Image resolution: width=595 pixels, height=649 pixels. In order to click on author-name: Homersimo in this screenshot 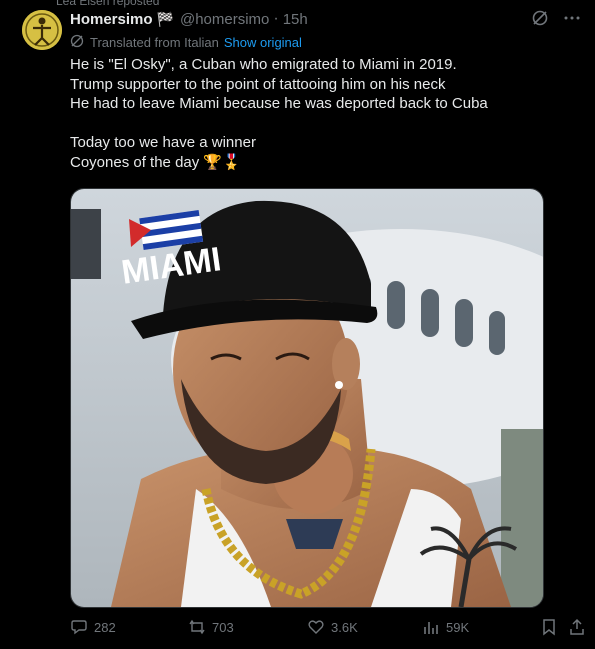, I will do `click(111, 19)`.